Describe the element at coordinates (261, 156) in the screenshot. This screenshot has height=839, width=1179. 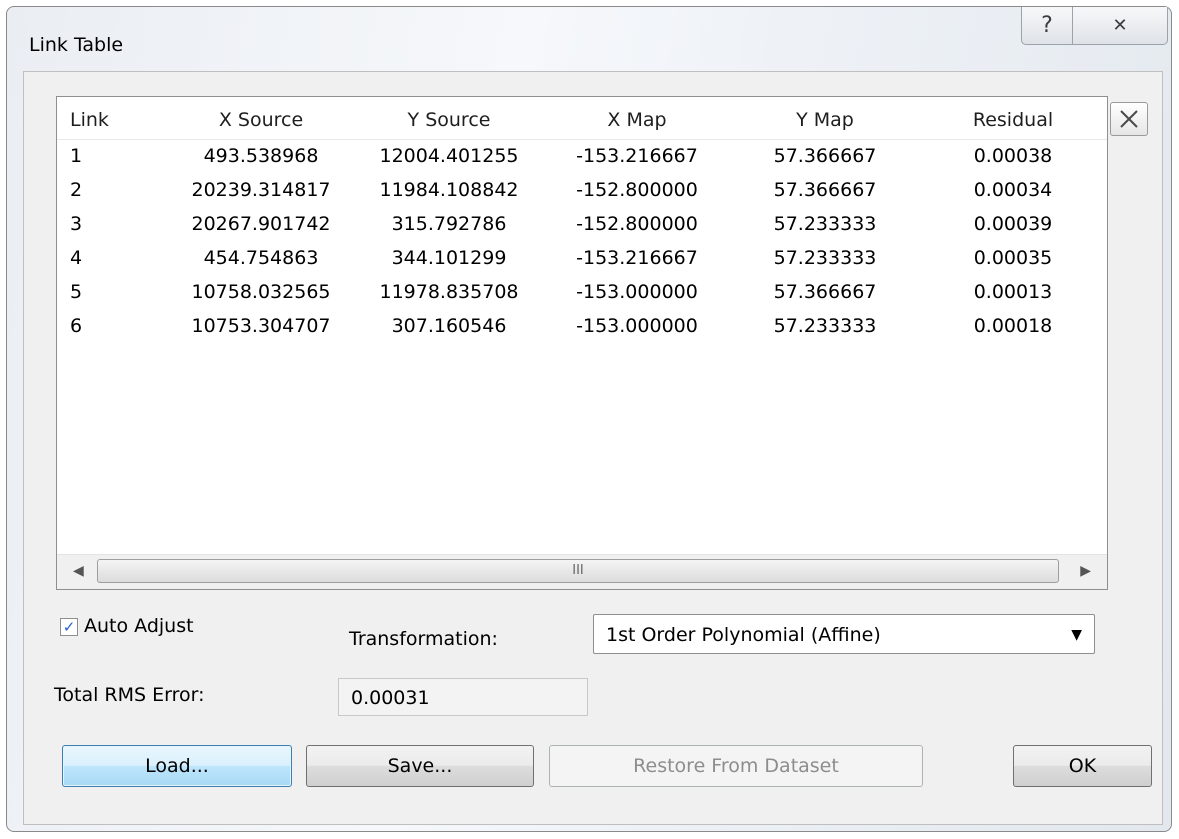
I see `cell-x-source: 493.538968` at that location.